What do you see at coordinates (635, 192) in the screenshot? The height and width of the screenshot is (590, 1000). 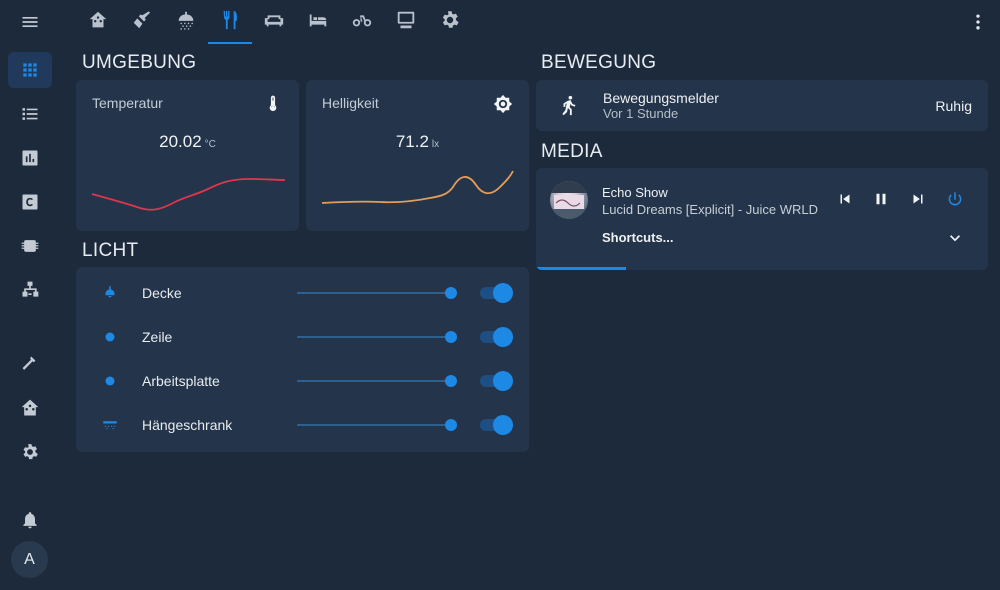 I see `media-device-name: Echo Show` at bounding box center [635, 192].